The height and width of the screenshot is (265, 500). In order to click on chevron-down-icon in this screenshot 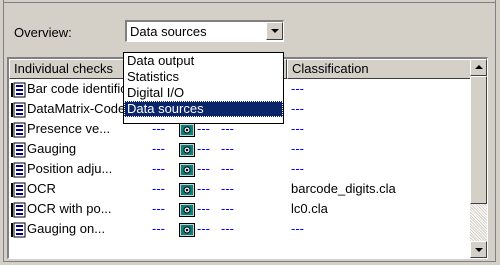, I will do `click(274, 31)`.